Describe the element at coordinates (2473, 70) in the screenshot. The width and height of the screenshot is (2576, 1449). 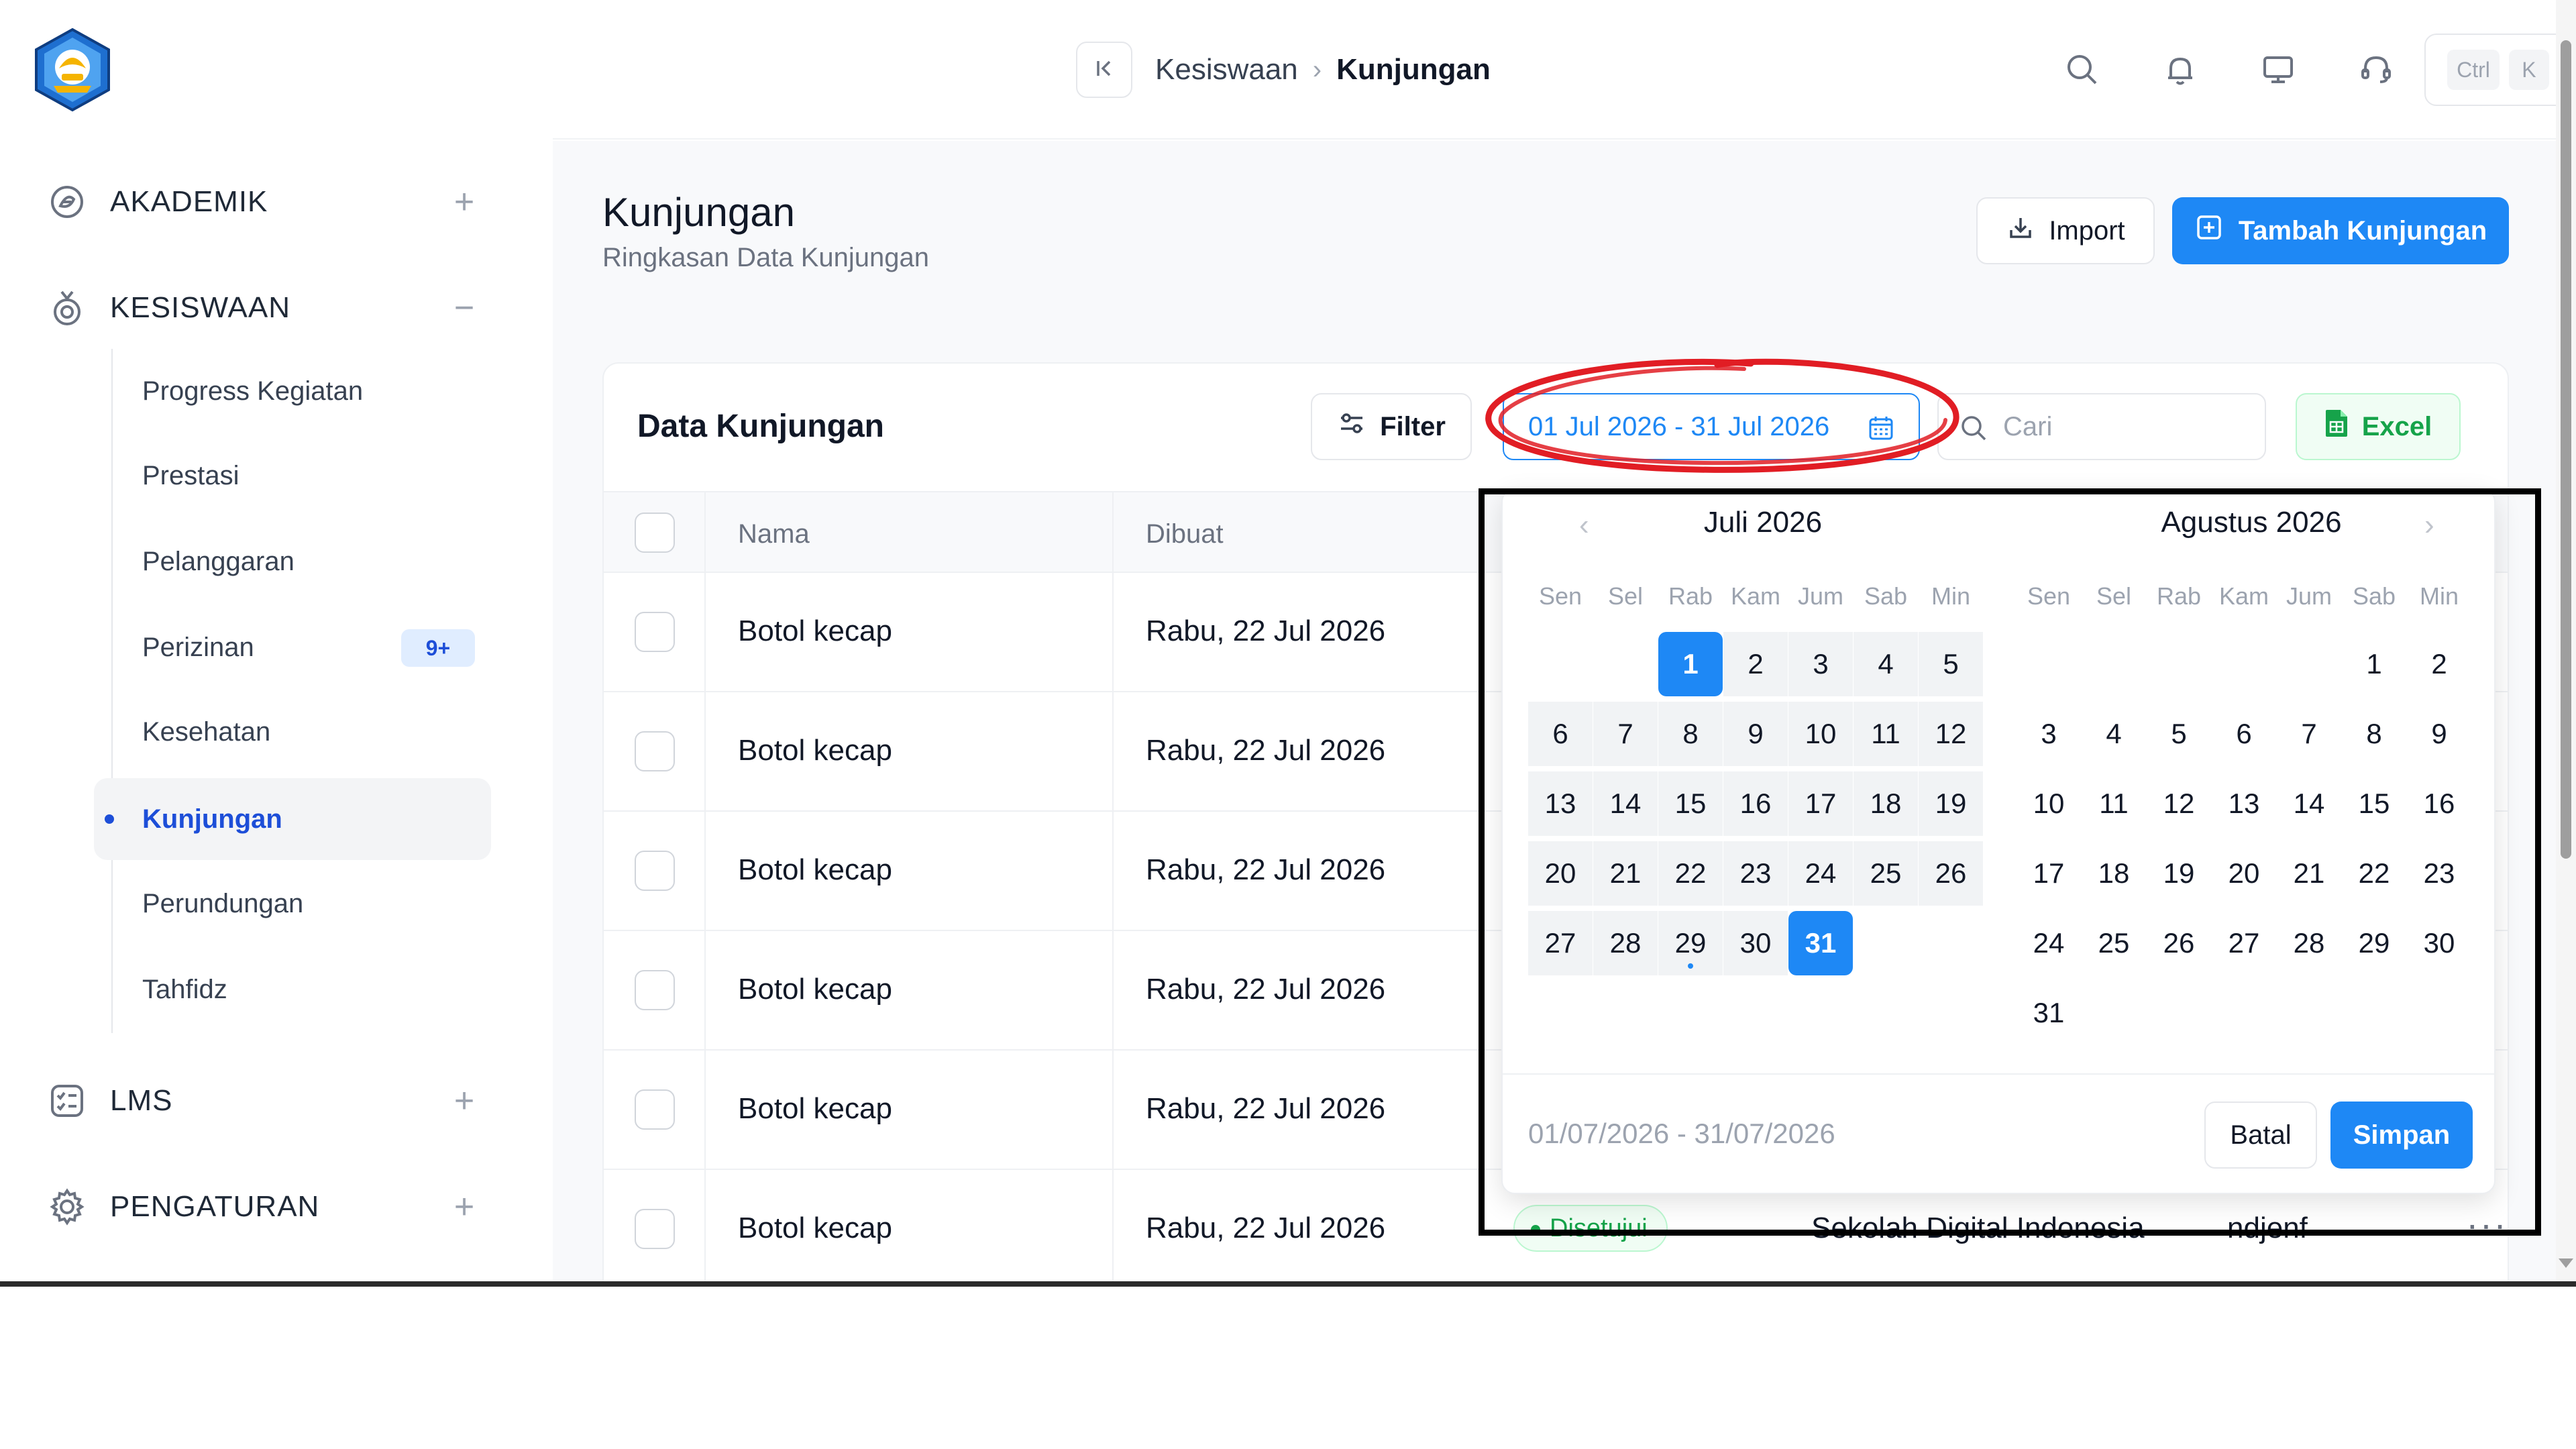
I see `shortcut-key-ctrl: Ctrl` at that location.